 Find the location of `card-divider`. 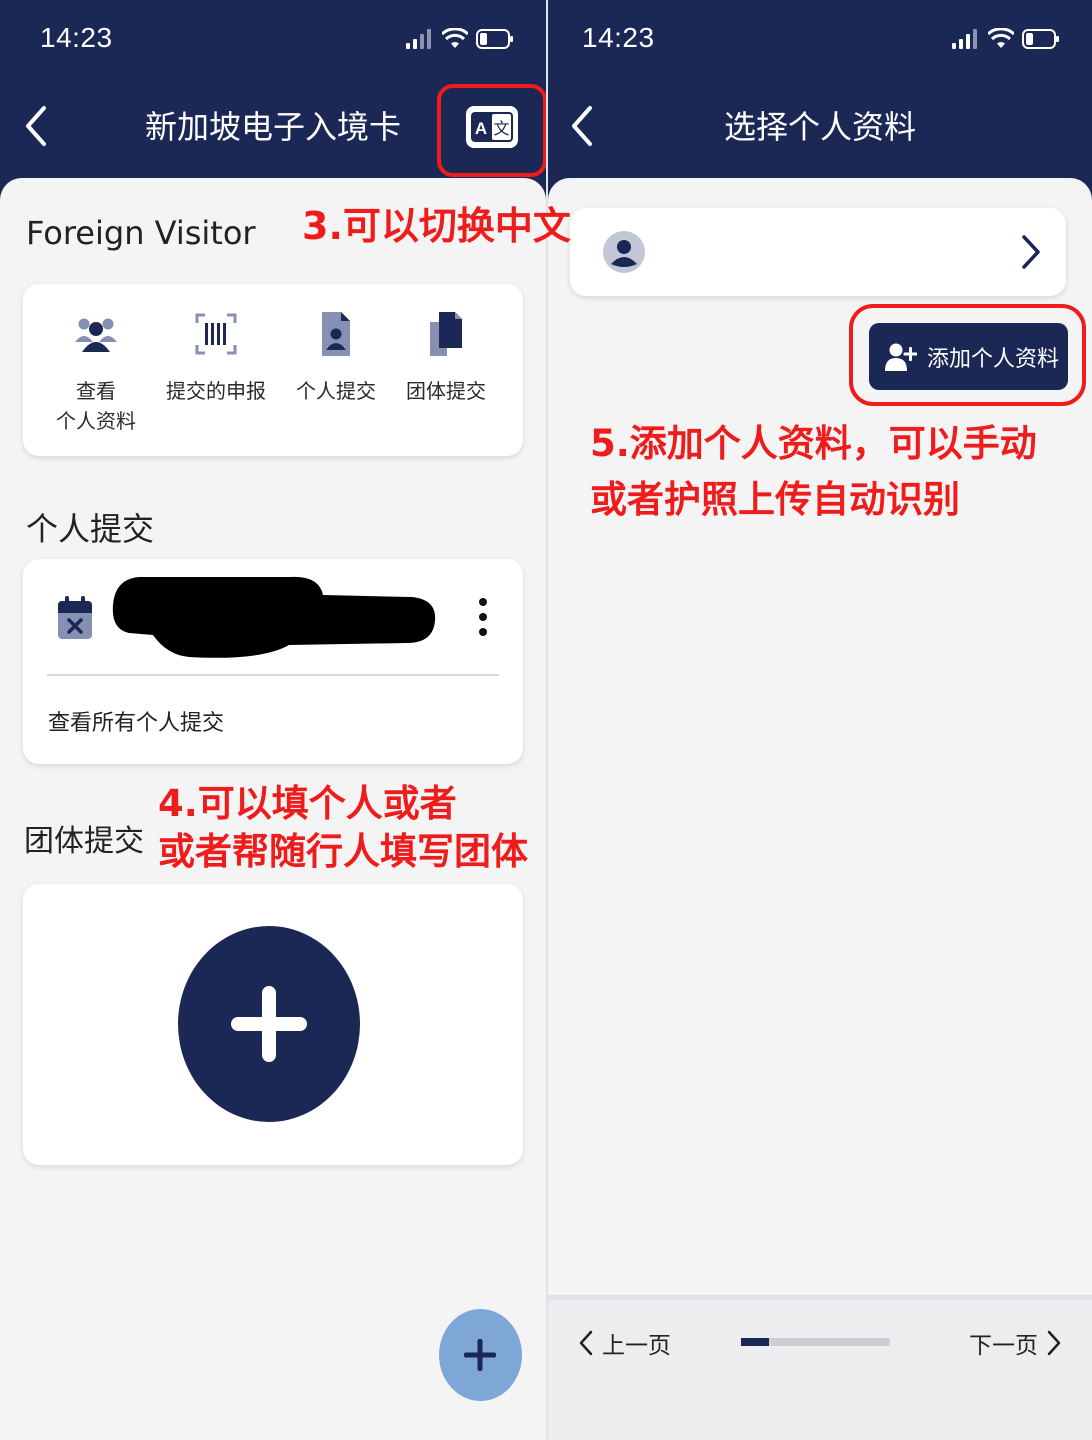

card-divider is located at coordinates (273, 675).